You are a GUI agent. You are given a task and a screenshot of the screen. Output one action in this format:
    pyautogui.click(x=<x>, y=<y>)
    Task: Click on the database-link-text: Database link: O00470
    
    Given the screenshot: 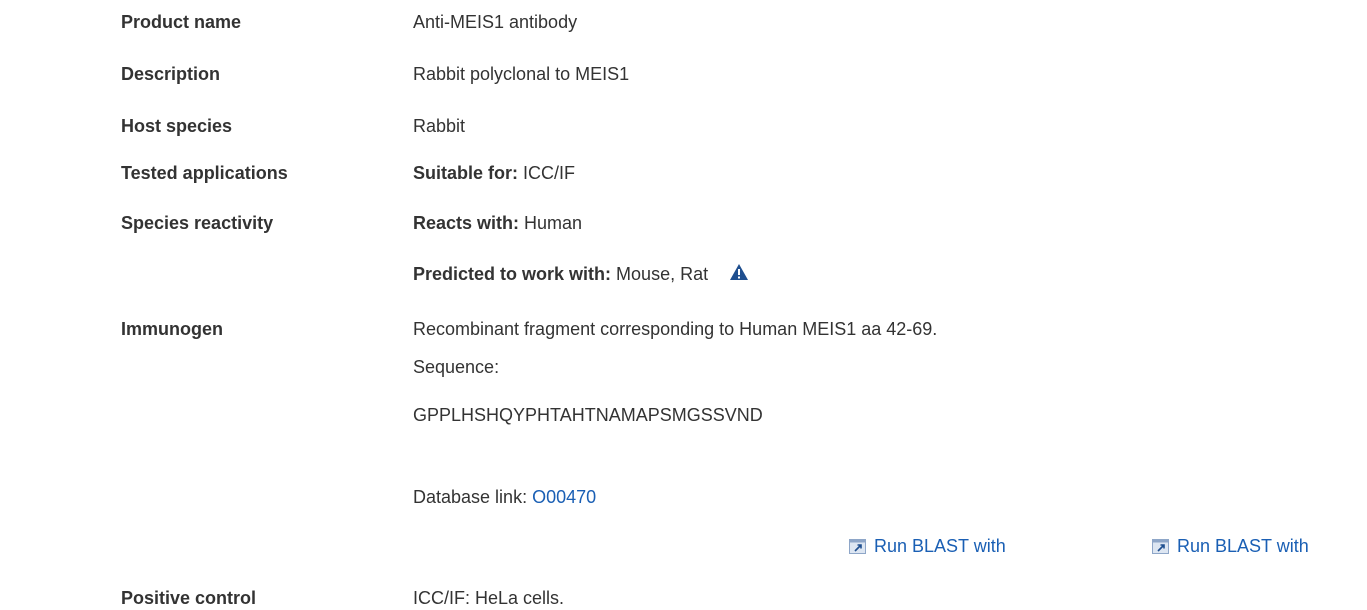 What is the action you would take?
    pyautogui.click(x=504, y=497)
    